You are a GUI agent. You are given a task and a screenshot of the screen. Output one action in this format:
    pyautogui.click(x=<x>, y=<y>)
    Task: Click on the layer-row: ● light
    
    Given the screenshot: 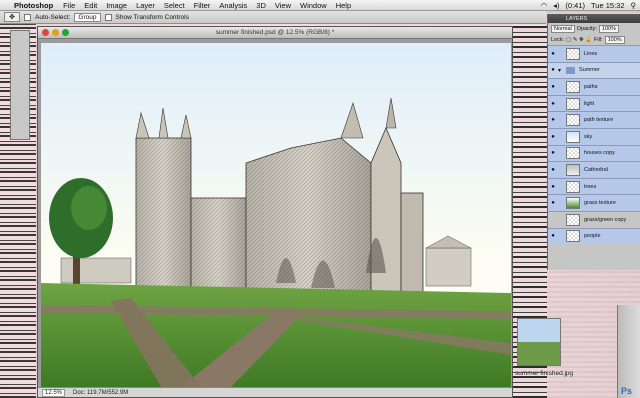 What is the action you would take?
    pyautogui.click(x=594, y=103)
    